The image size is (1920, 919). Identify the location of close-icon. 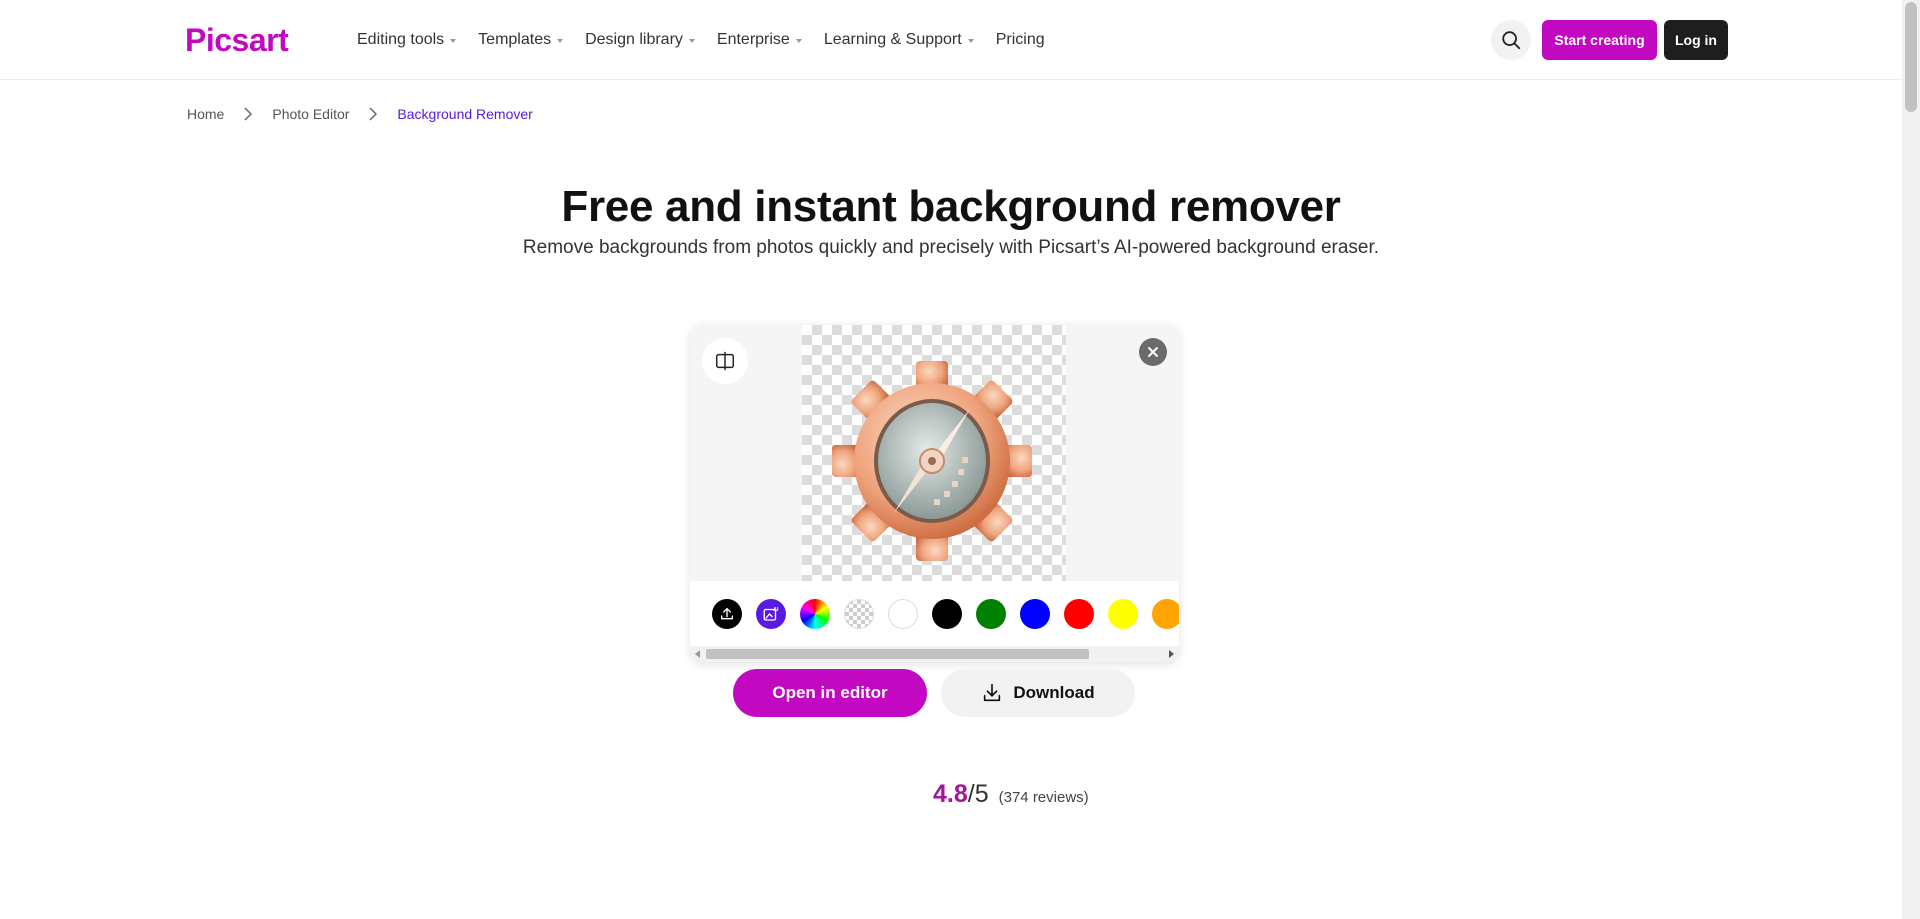
(1153, 352).